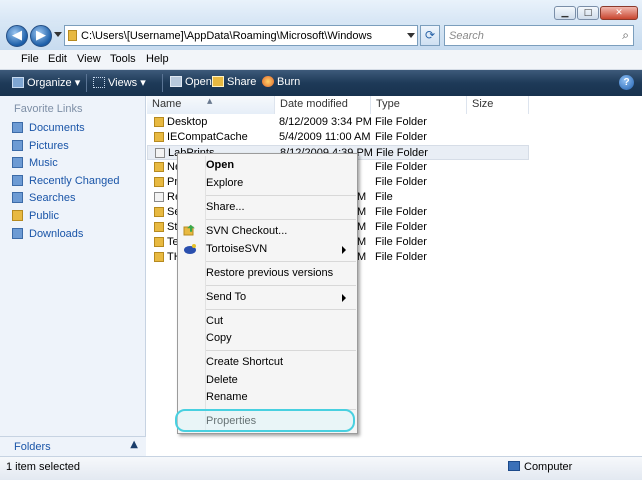 The height and width of the screenshot is (480, 642). What do you see at coordinates (344, 250) in the screenshot?
I see `submenu-arrow-icon` at bounding box center [344, 250].